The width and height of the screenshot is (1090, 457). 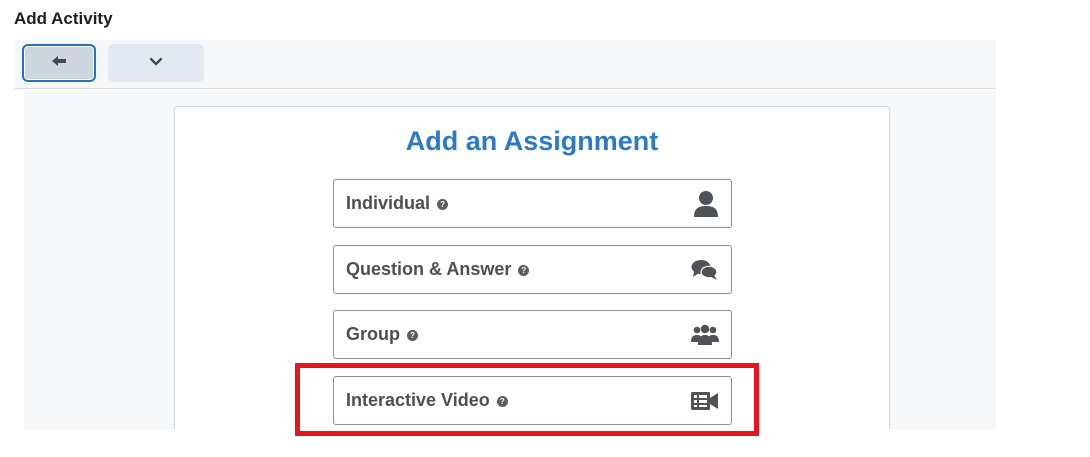 What do you see at coordinates (705, 335) in the screenshot?
I see `group-icon` at bounding box center [705, 335].